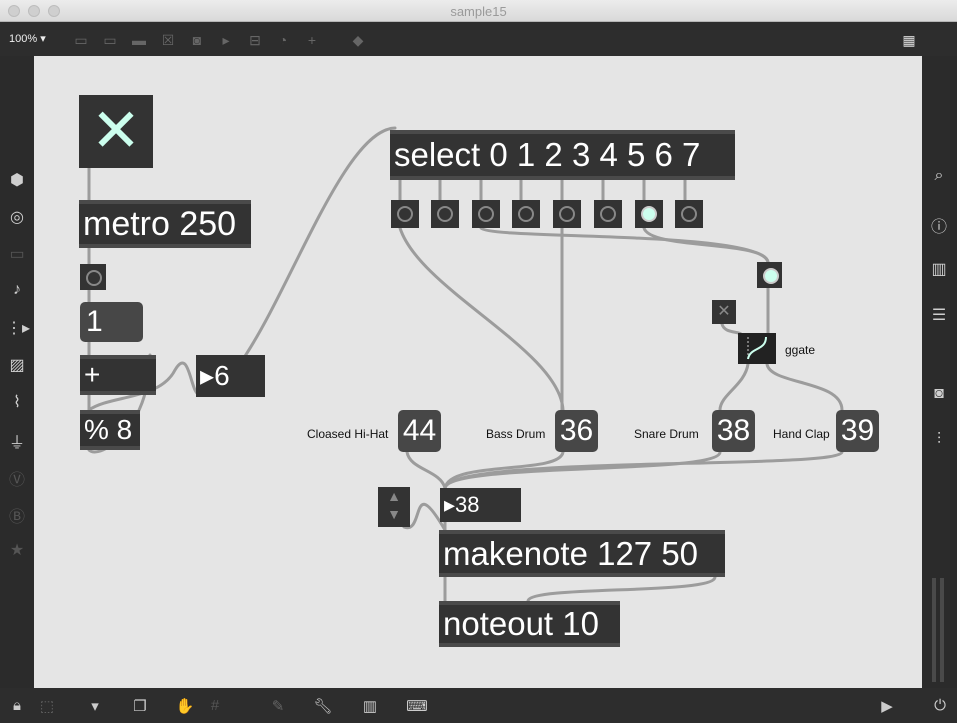 Image resolution: width=957 pixels, height=723 pixels. What do you see at coordinates (769, 275) in the screenshot?
I see `ggate-input-bang` at bounding box center [769, 275].